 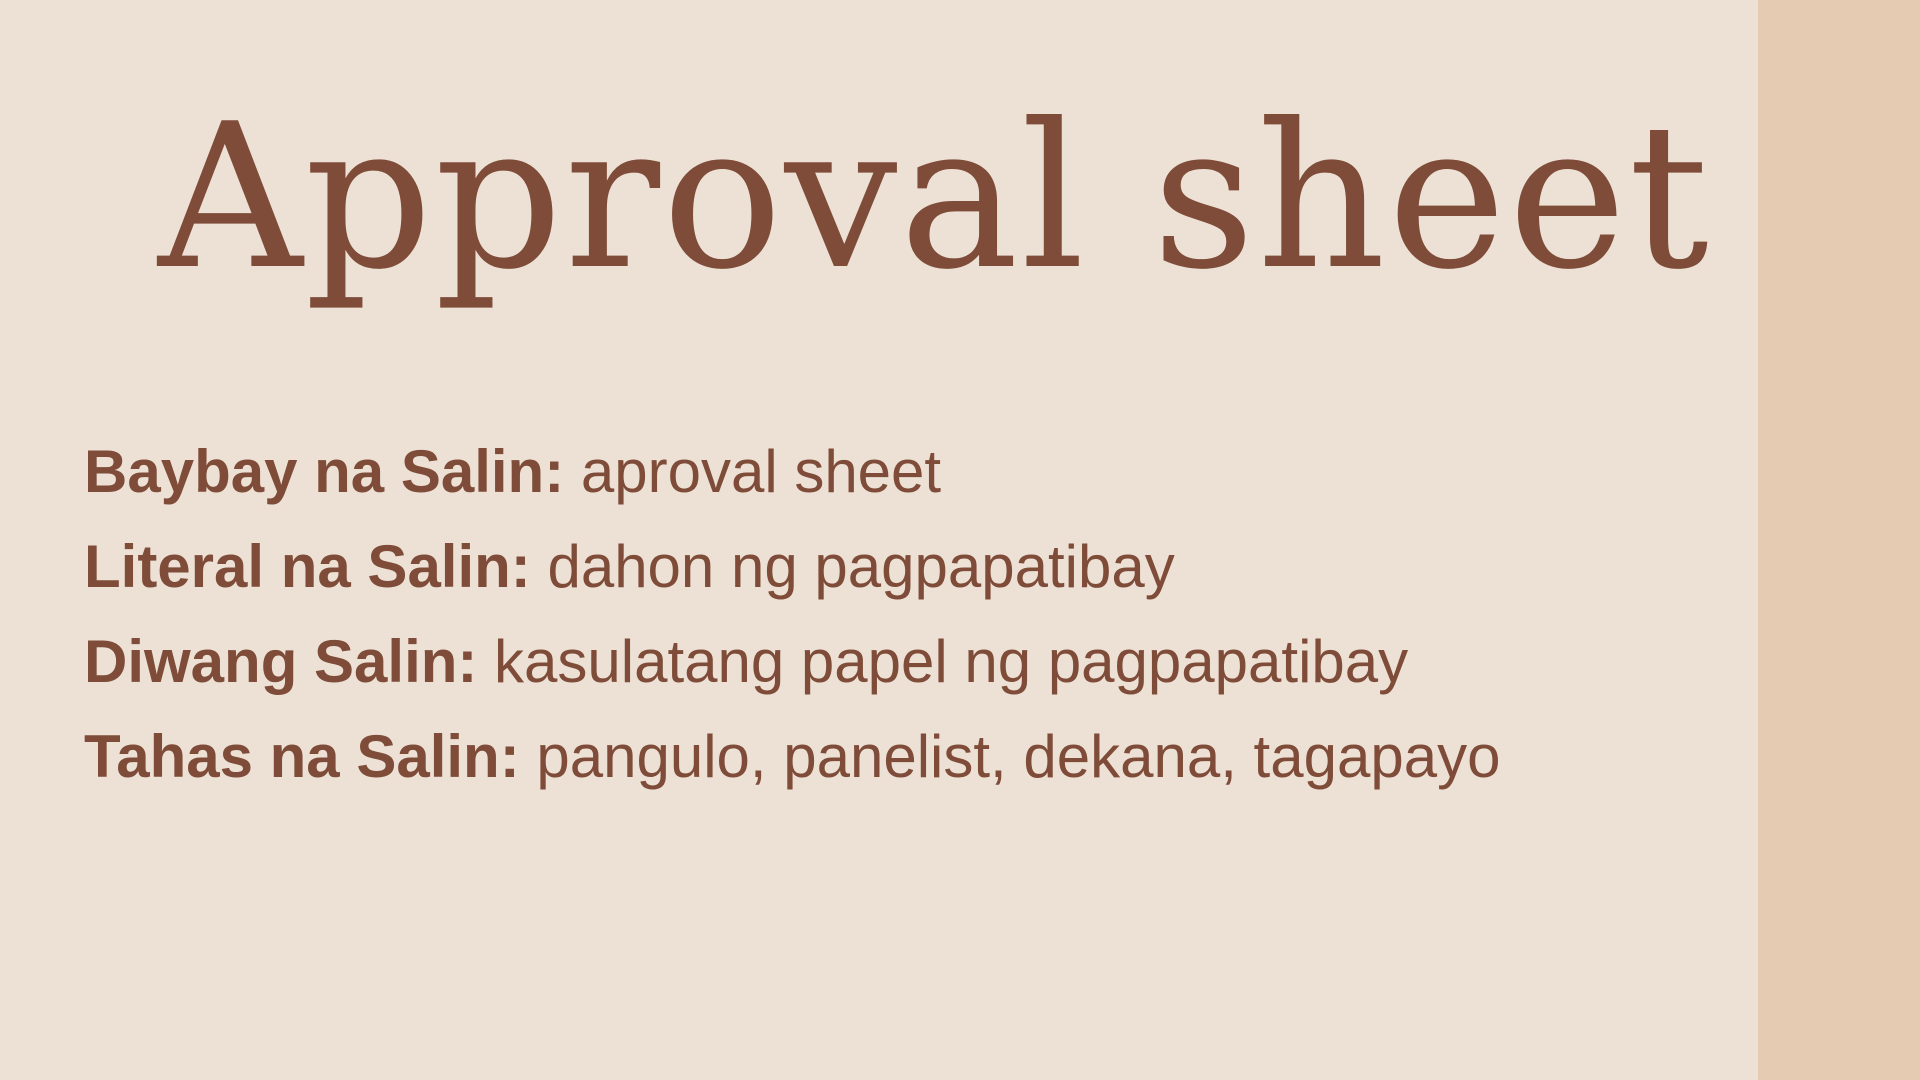 I want to click on term-label: Diwang Salin:, so click(x=289, y=661).